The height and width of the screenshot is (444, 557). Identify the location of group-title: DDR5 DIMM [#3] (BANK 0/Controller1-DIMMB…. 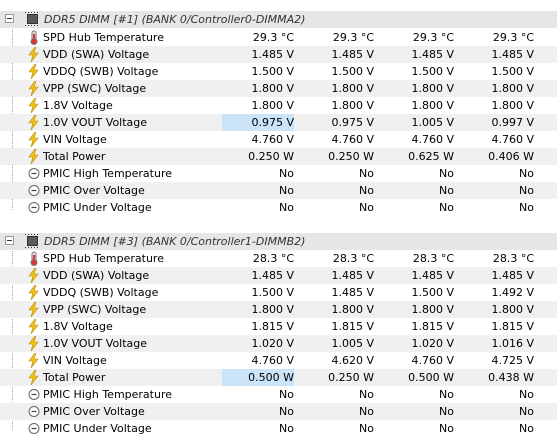
(175, 241).